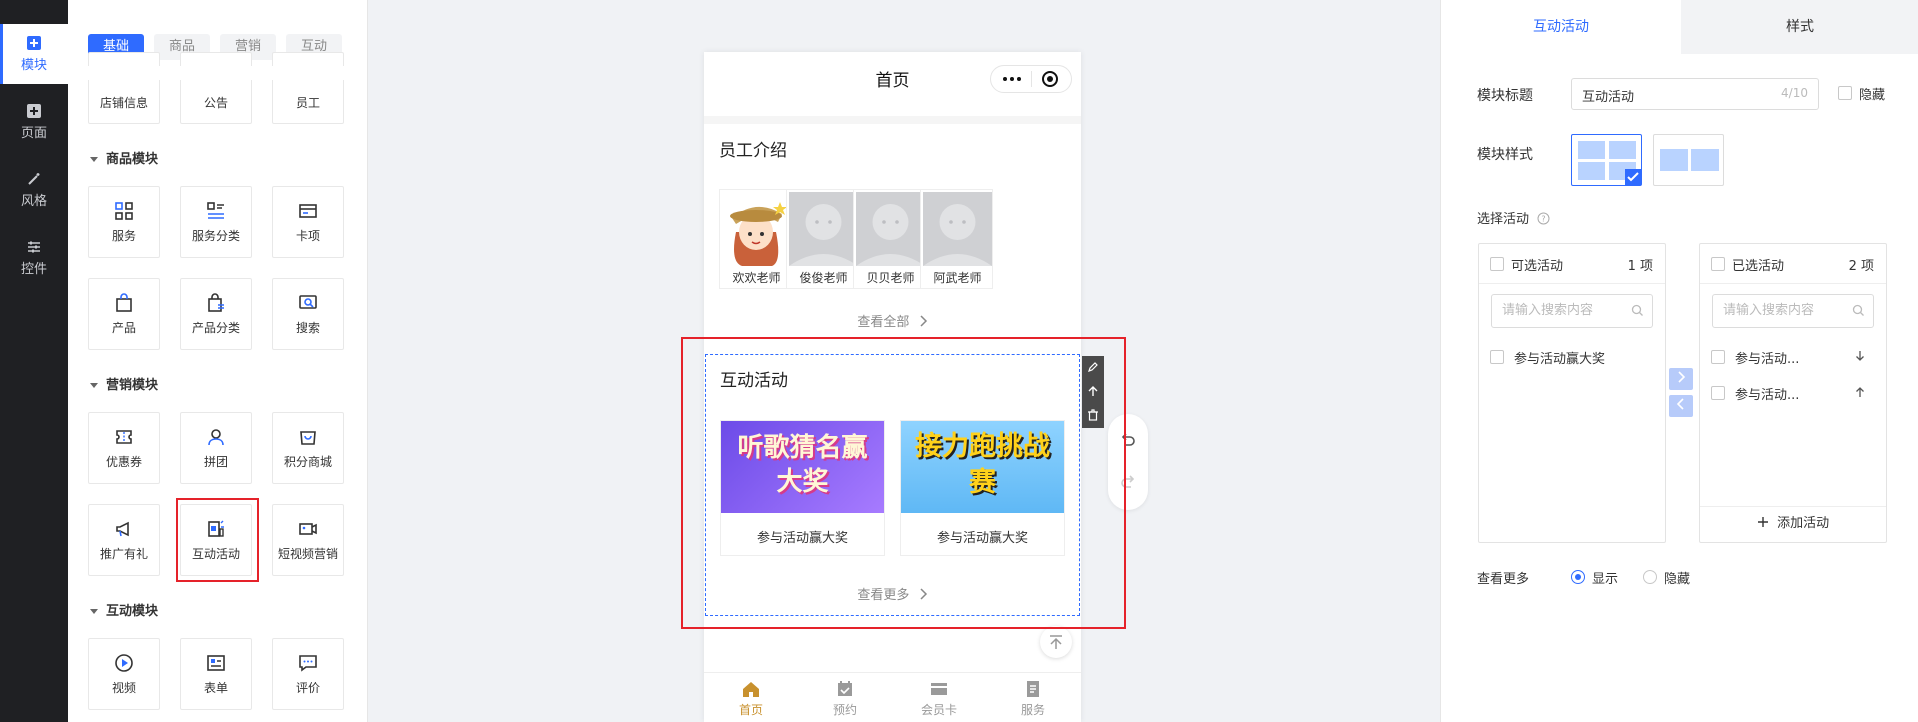 The image size is (1918, 722). I want to click on tile-label: 评价, so click(307, 687).